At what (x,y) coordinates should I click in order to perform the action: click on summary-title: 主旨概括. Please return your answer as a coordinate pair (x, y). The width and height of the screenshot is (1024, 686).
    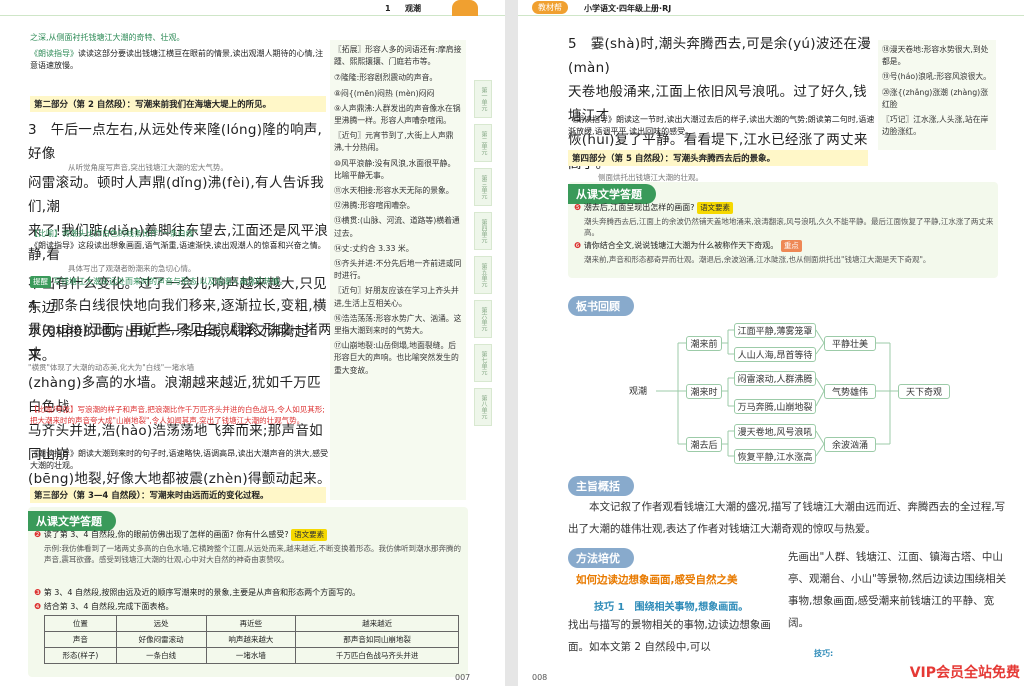
    Looking at the image, I should click on (601, 486).